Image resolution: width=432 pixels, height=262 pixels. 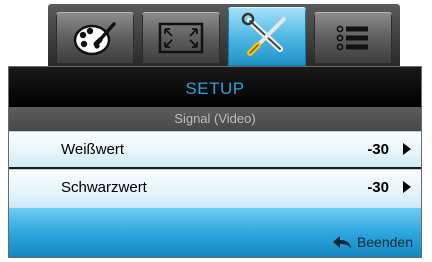 What do you see at coordinates (104, 187) in the screenshot?
I see `menu-item-label: Schwarzwert` at bounding box center [104, 187].